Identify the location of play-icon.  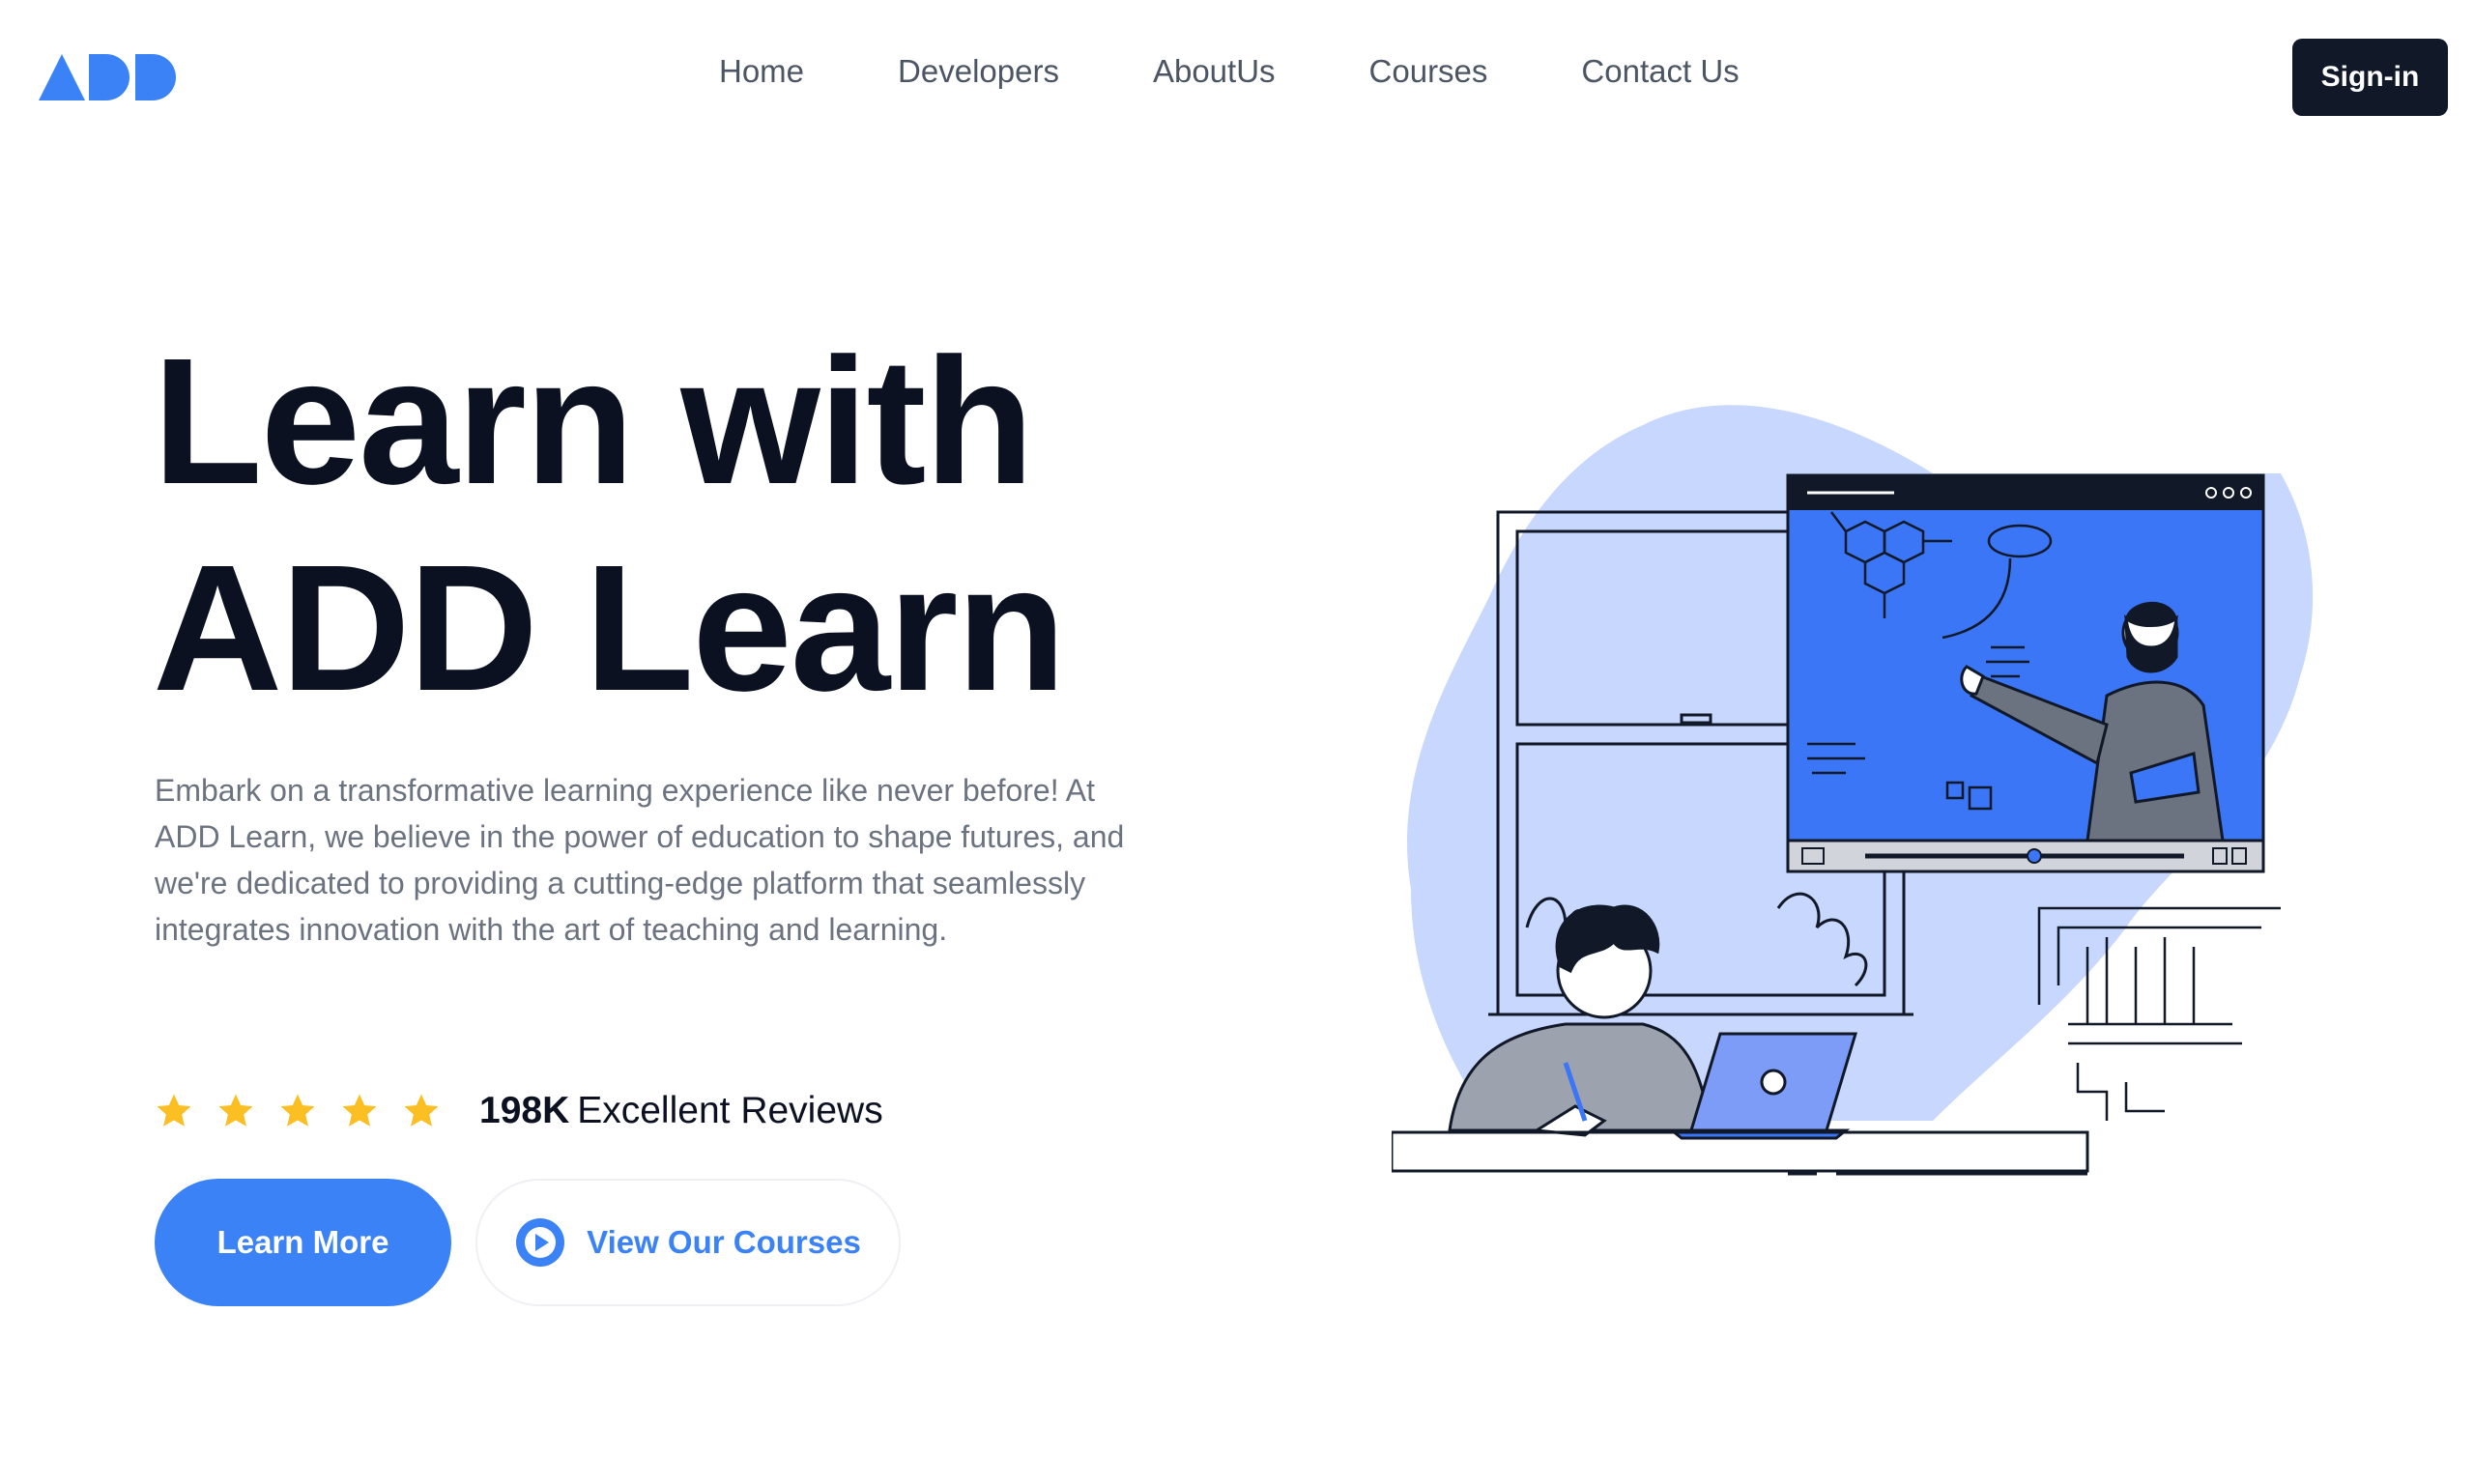
(540, 1242).